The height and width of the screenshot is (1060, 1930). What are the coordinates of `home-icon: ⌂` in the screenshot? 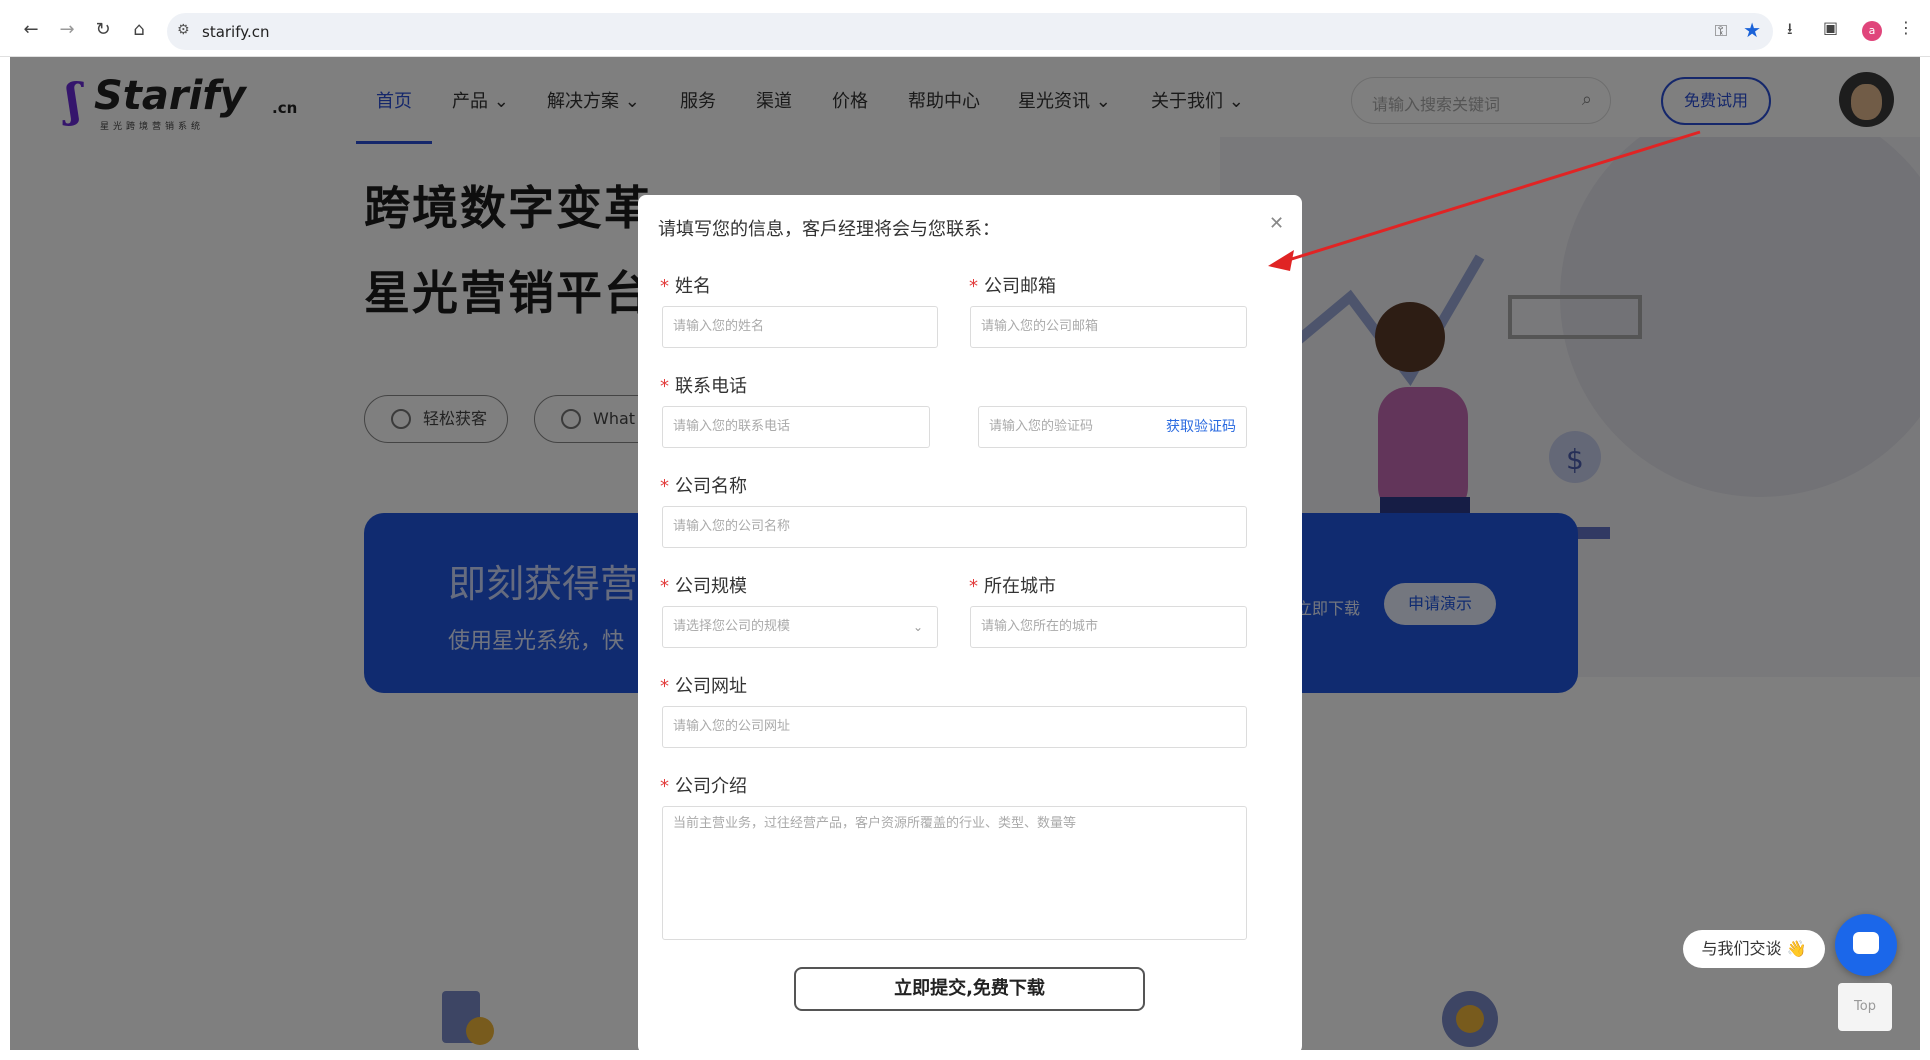 It's located at (139, 29).